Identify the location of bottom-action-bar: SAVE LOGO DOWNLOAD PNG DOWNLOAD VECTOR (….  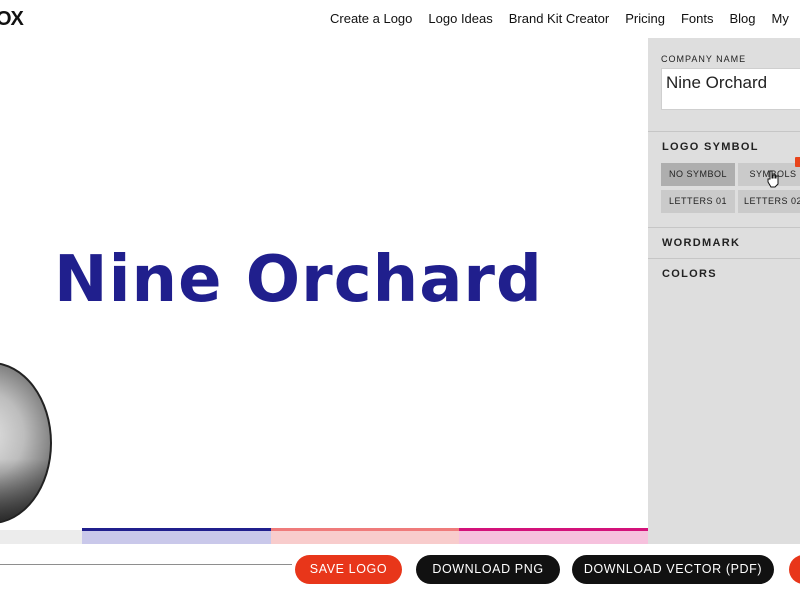
(400, 572).